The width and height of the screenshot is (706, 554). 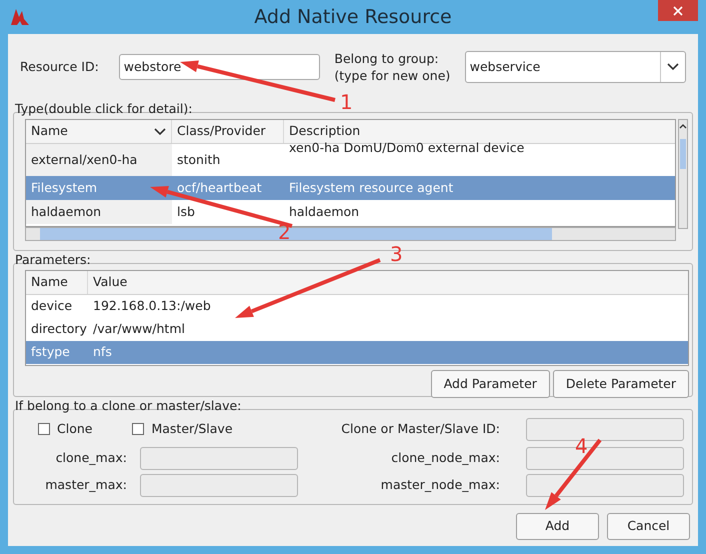 I want to click on column-header: Value, so click(x=388, y=282).